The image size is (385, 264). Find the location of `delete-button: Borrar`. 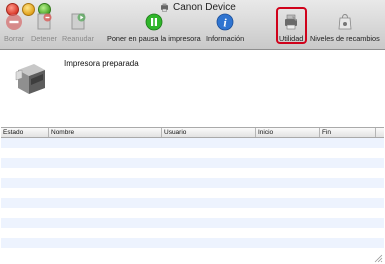

delete-button: Borrar is located at coordinates (14, 28).